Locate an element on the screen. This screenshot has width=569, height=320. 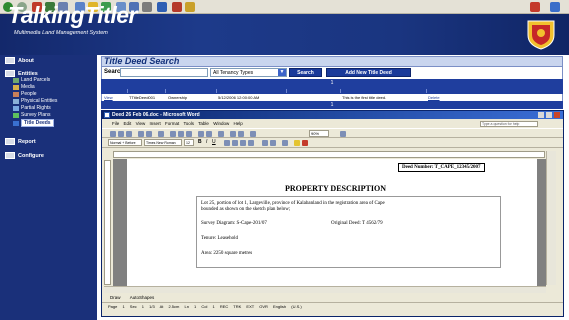
font-color-icon is located at coordinates (305, 143).